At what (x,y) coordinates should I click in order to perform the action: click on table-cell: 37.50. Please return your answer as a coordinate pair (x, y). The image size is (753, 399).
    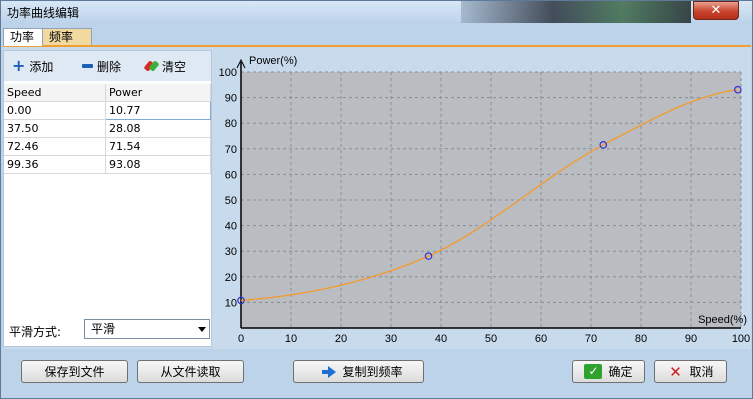
    Looking at the image, I should click on (55, 128).